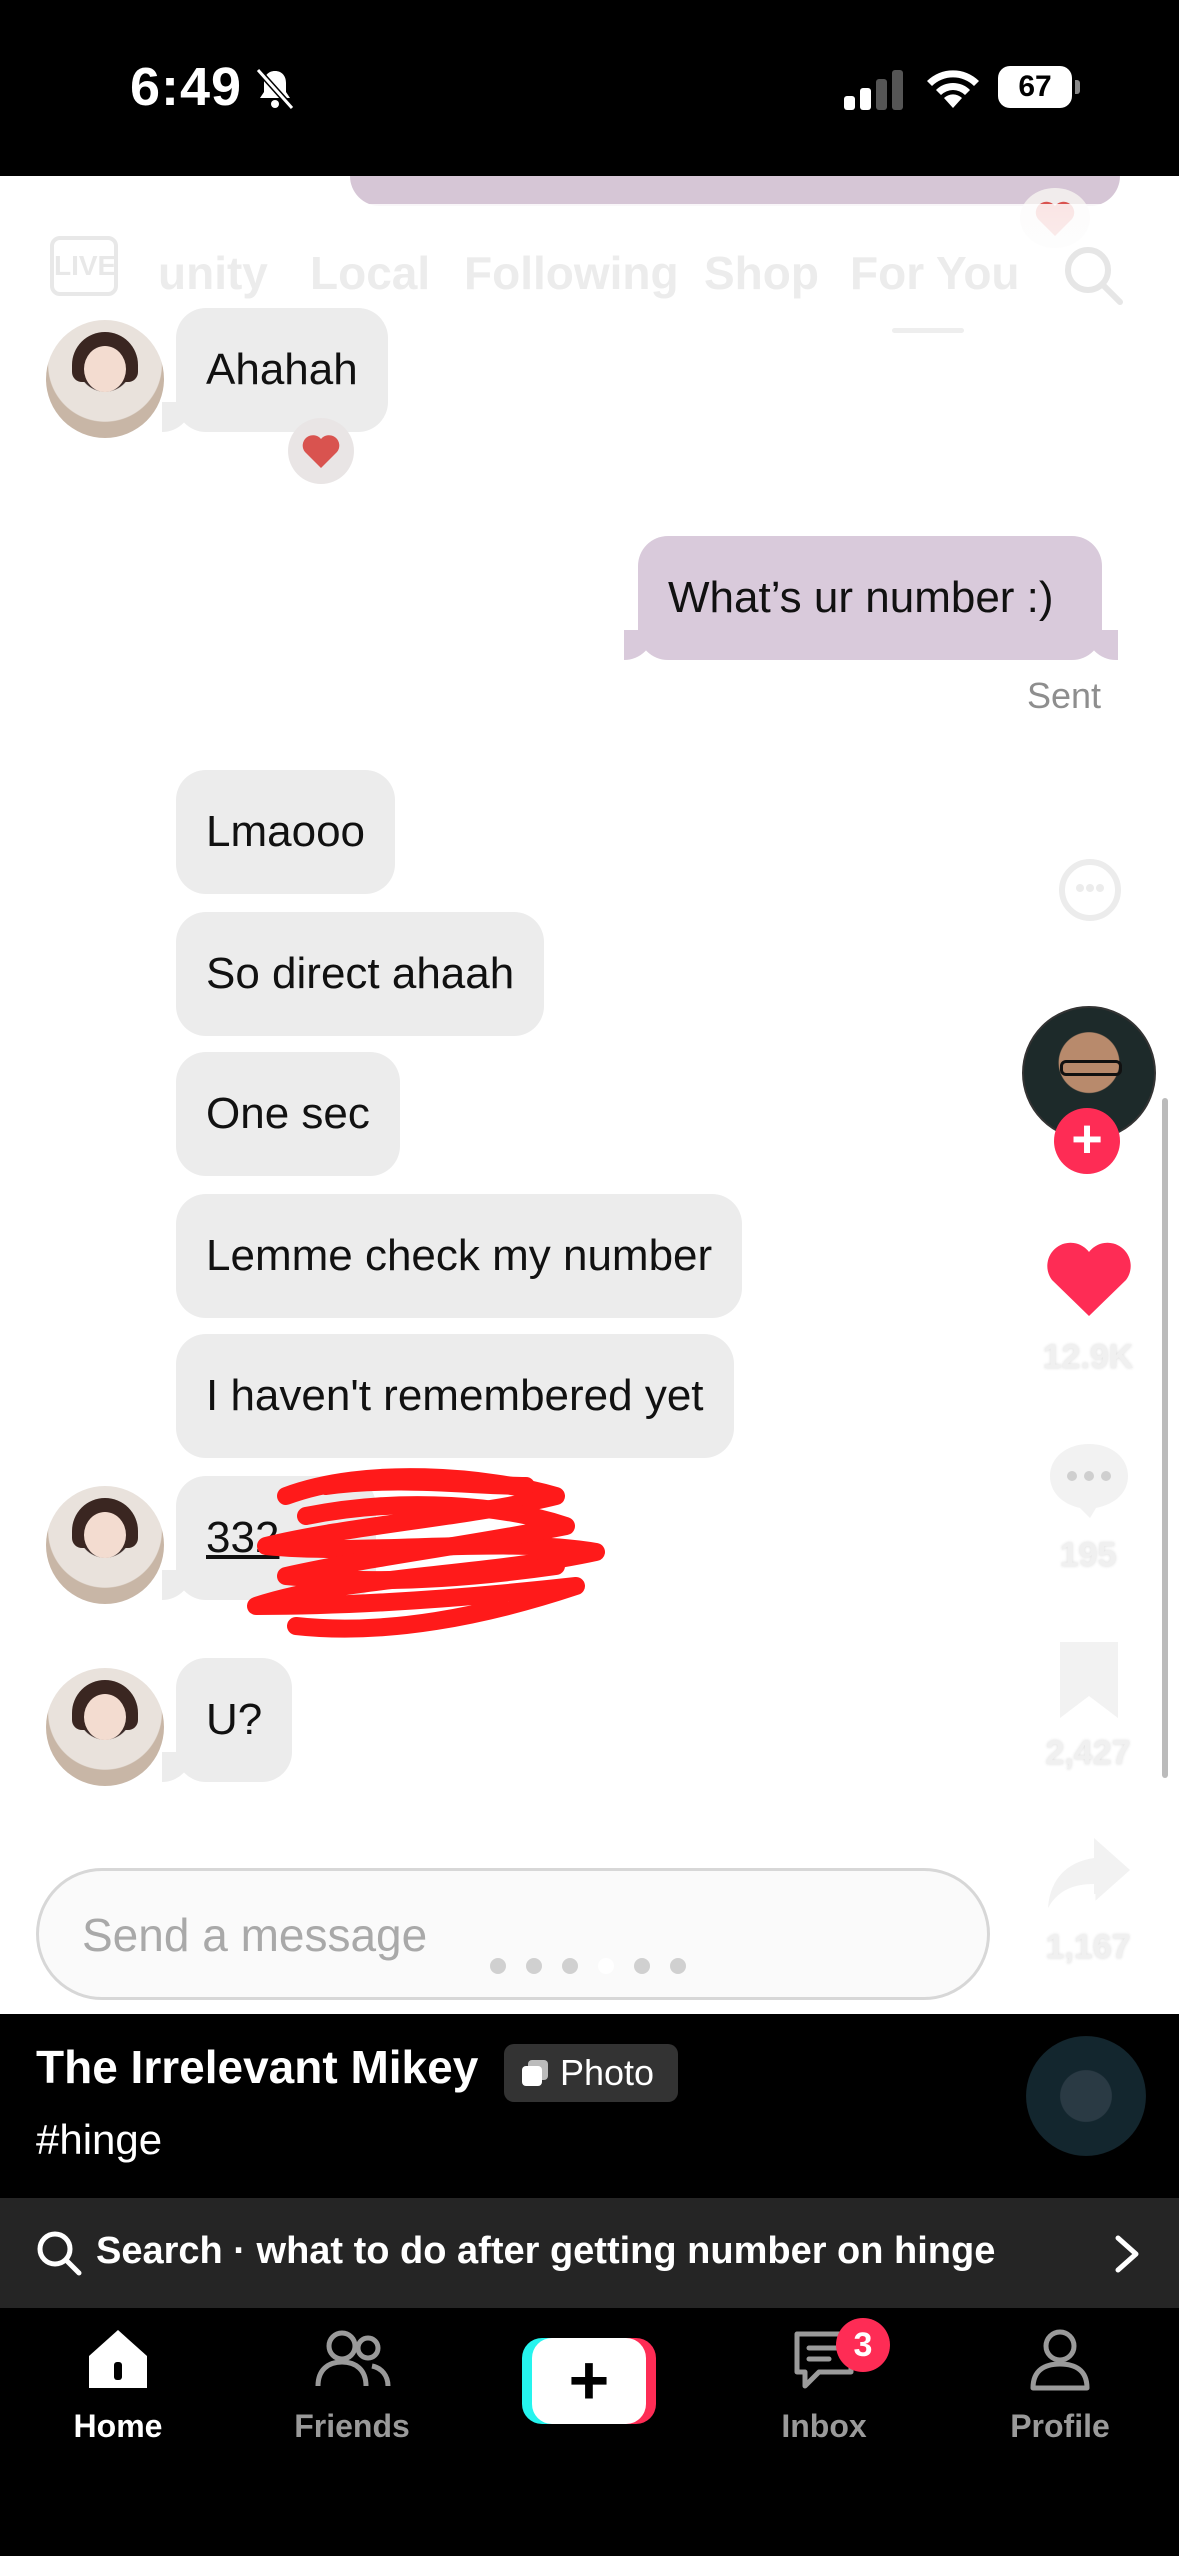  I want to click on cellular-signal-icon, so click(873, 90).